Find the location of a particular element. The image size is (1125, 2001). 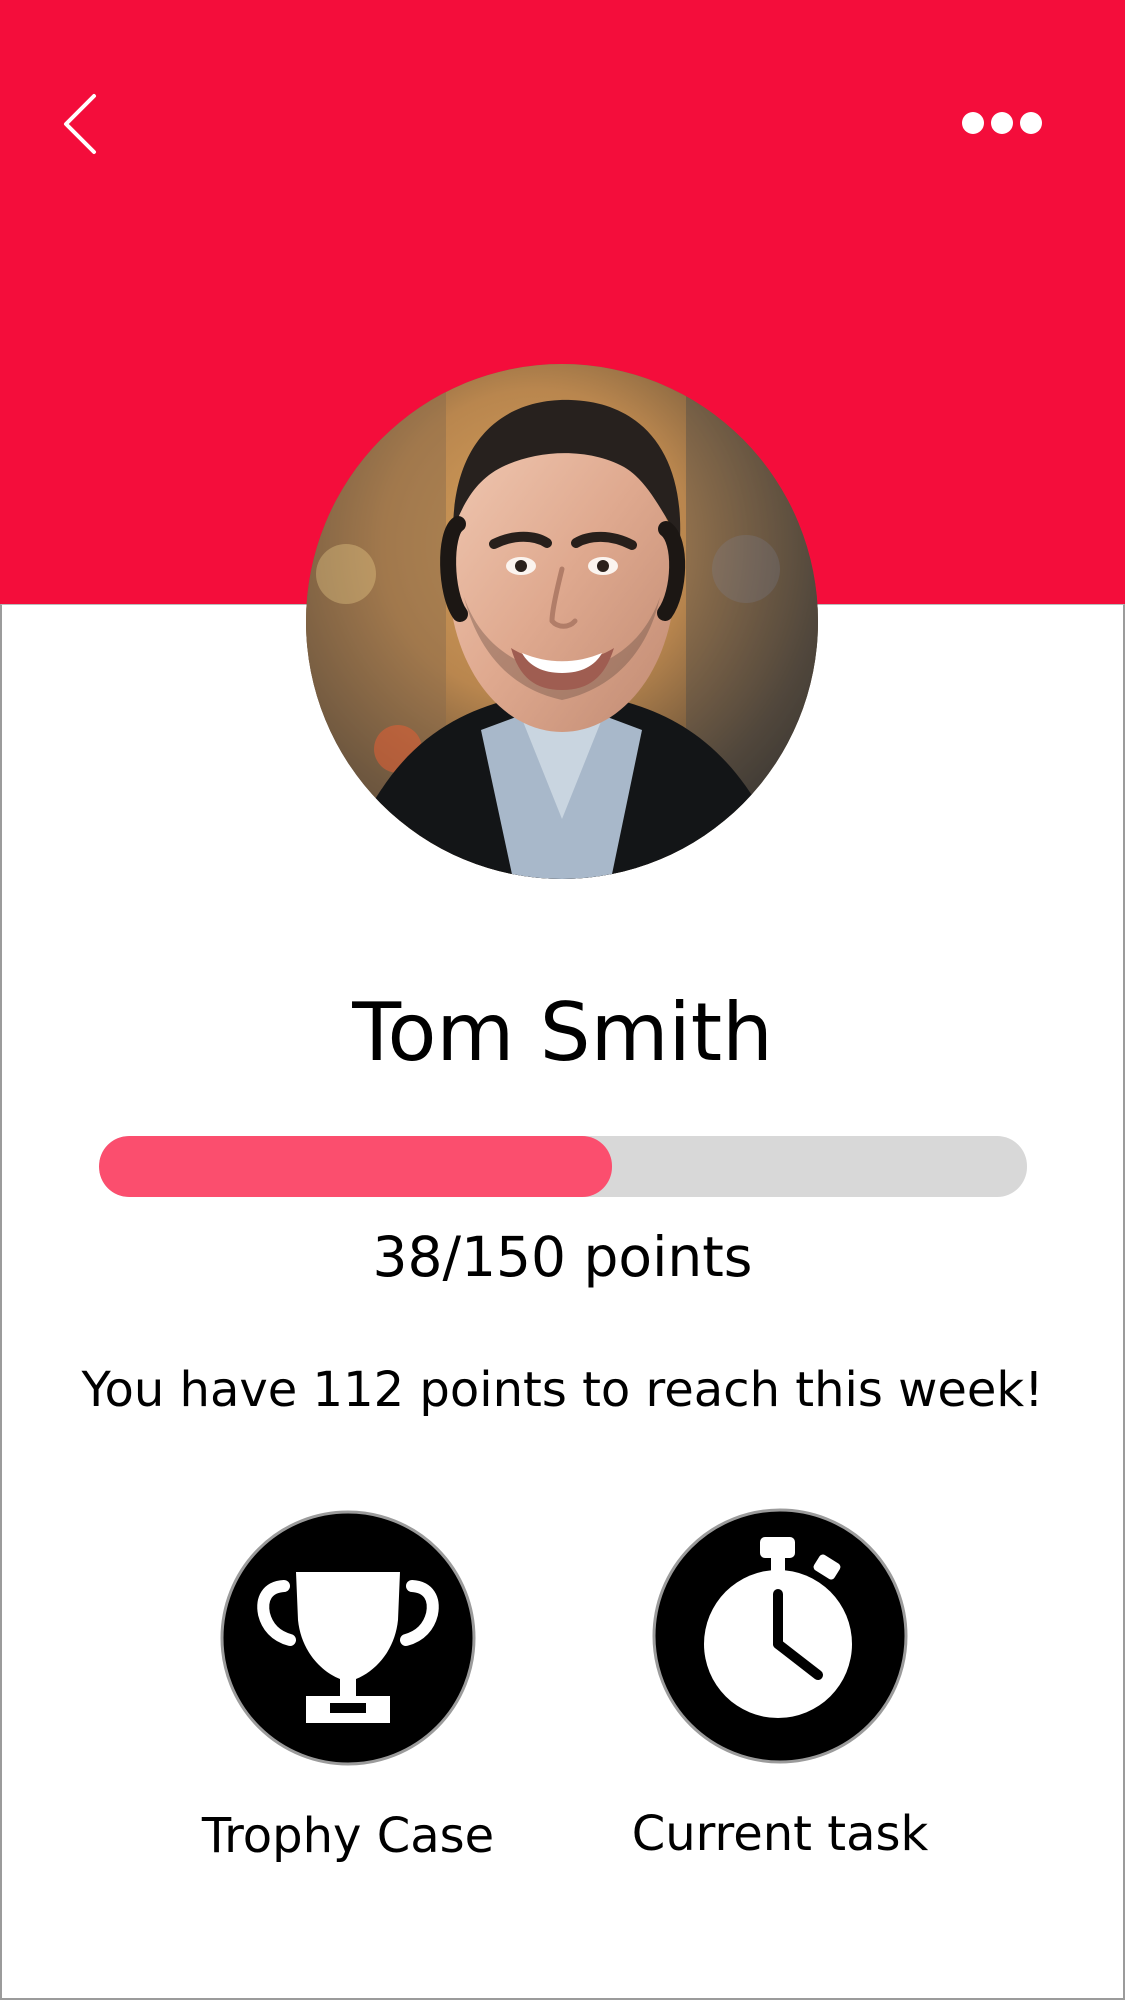

profile-photo is located at coordinates (562, 621).